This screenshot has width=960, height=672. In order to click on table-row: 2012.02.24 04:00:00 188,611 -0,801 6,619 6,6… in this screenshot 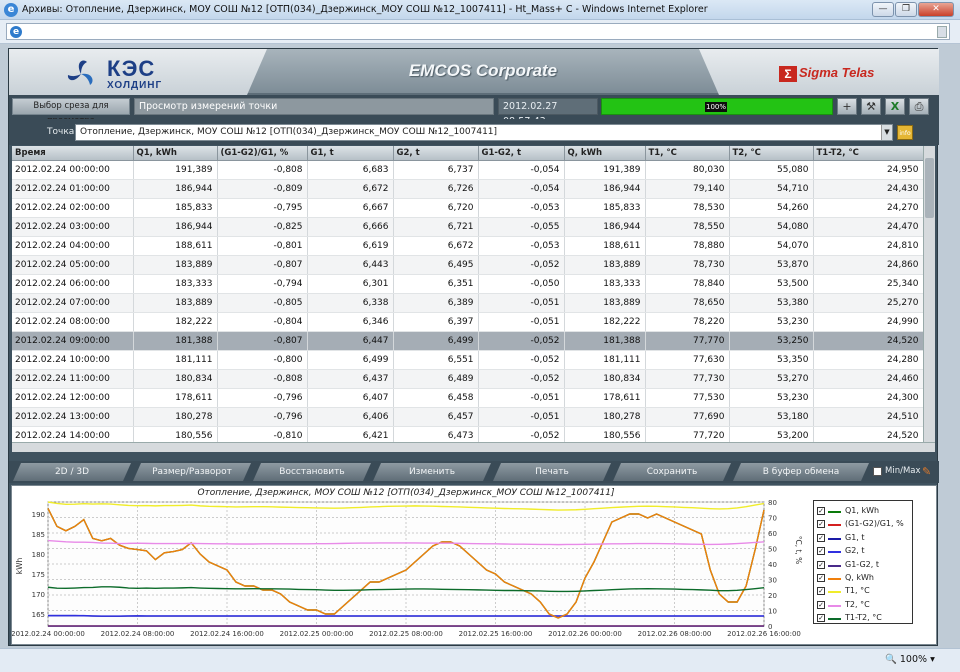, I will do `click(467, 246)`.